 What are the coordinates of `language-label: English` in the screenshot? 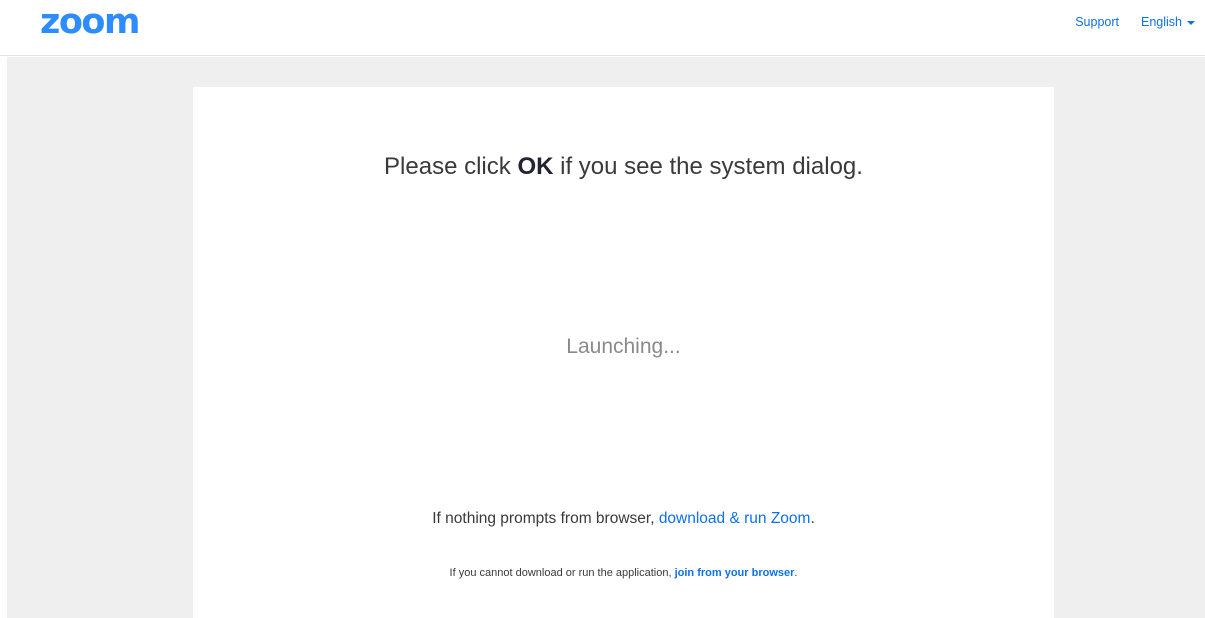 It's located at (1161, 22).